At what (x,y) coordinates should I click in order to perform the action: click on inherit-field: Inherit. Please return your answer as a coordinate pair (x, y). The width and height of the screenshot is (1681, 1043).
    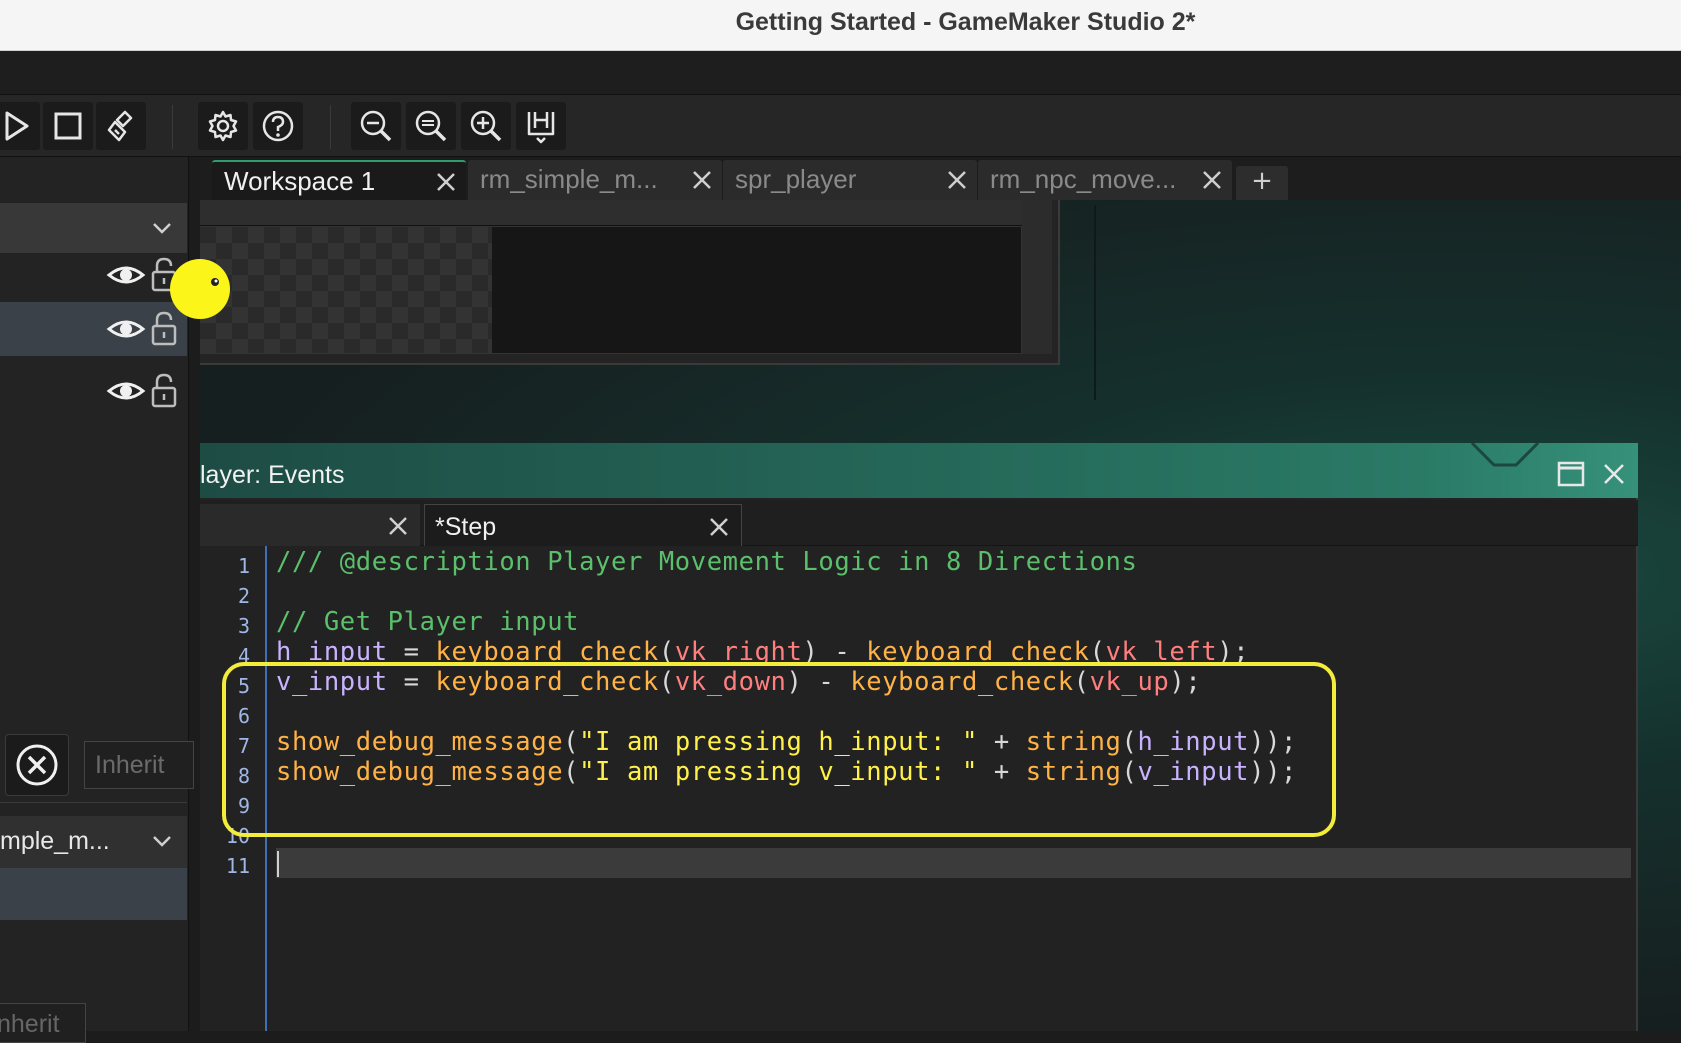
    Looking at the image, I should click on (139, 765).